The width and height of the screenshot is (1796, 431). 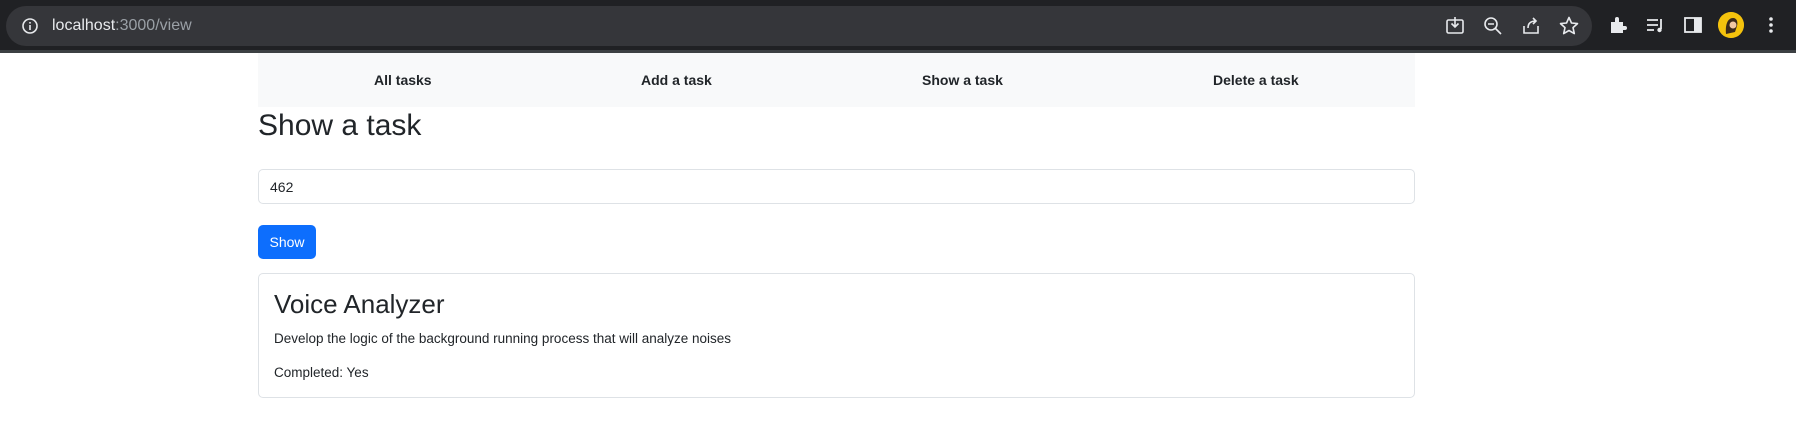 What do you see at coordinates (676, 80) in the screenshot?
I see `nav-add-task: Add a task` at bounding box center [676, 80].